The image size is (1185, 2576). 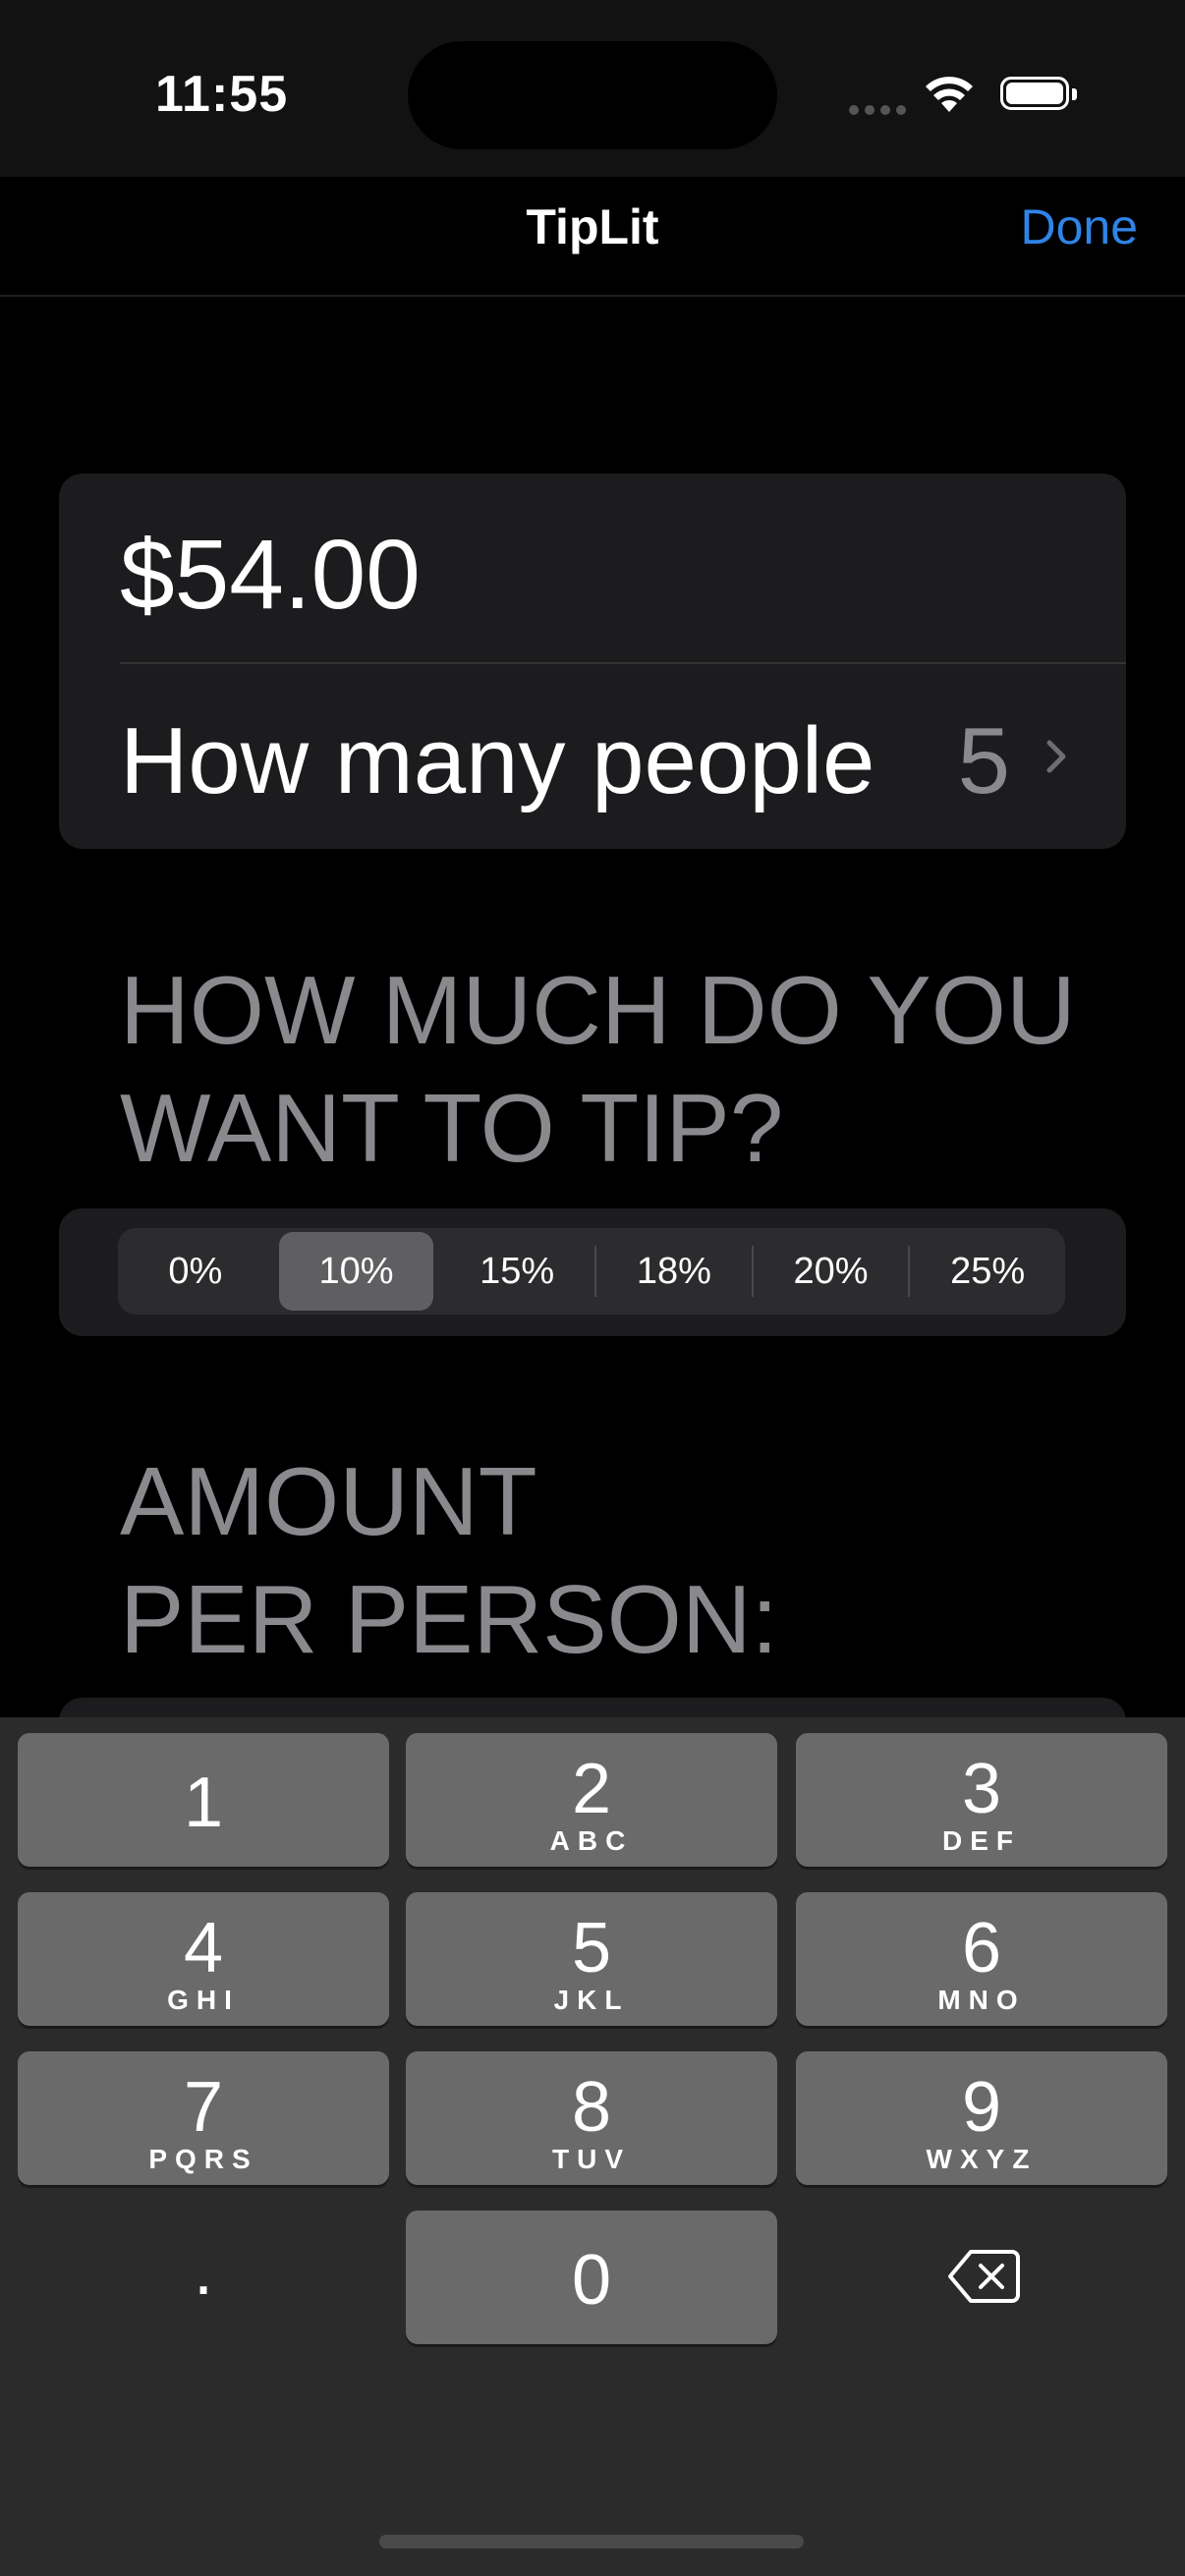 I want to click on key-8: 8 TUV, so click(x=592, y=2118).